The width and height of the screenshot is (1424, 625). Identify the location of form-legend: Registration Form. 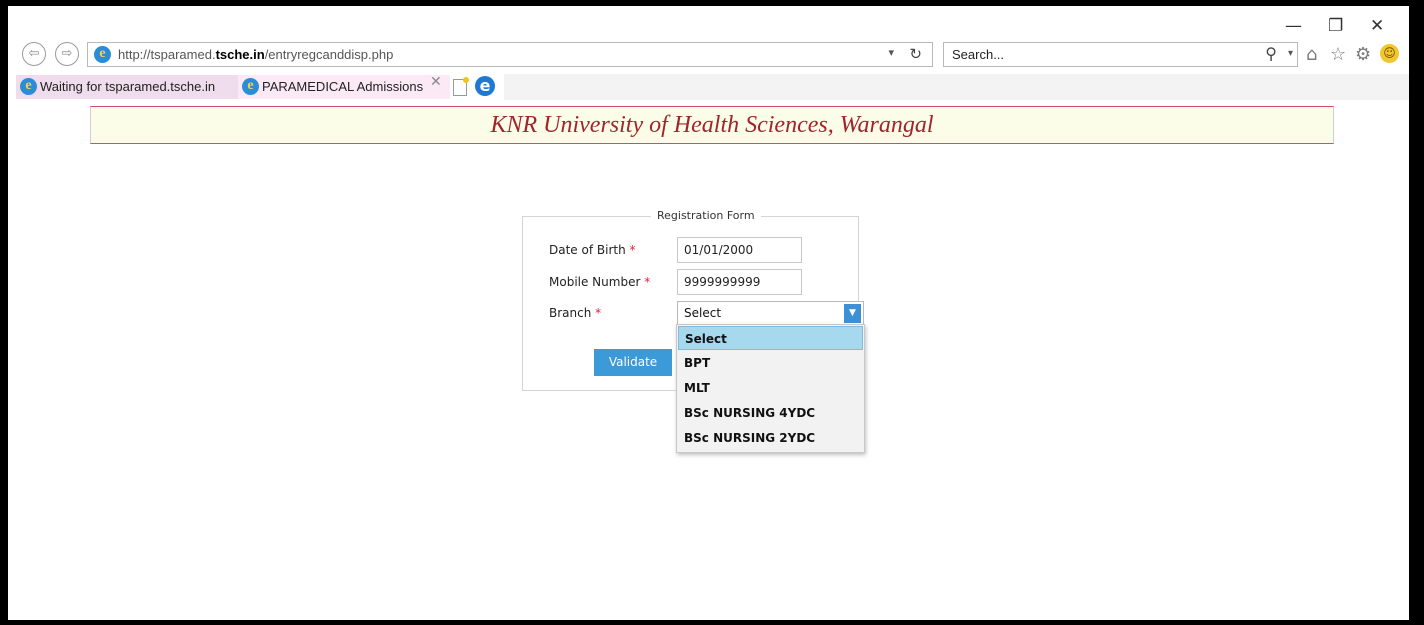
(706, 215).